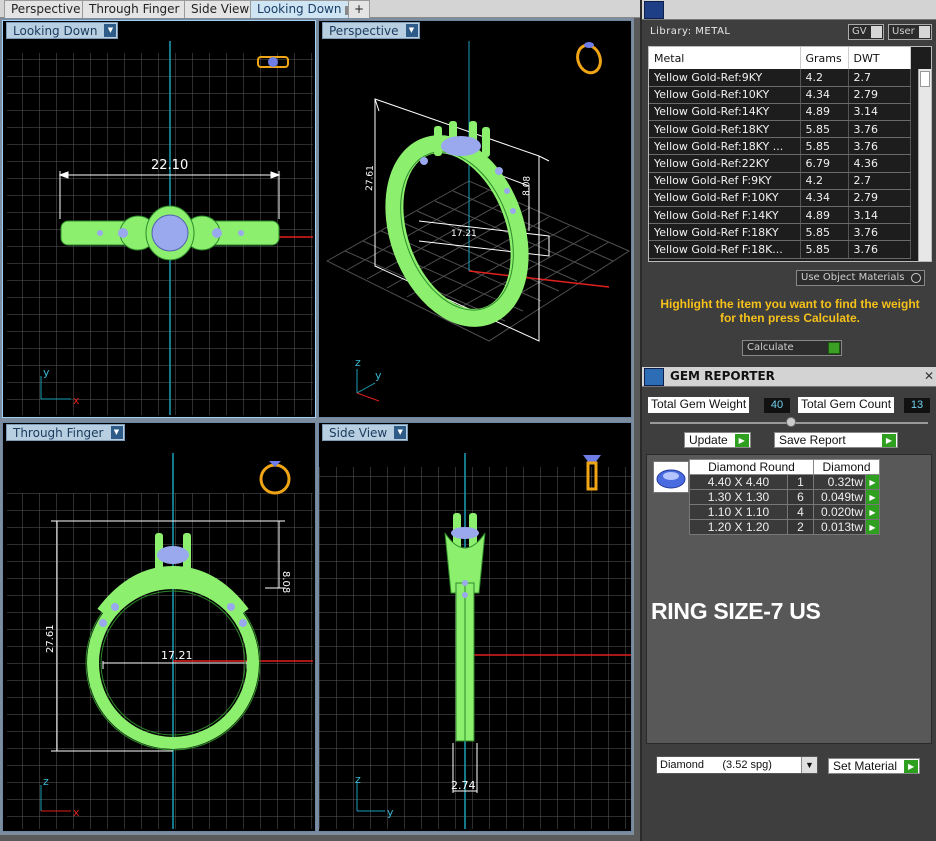  I want to click on tab-through-finger: Through Finger, so click(134, 9).